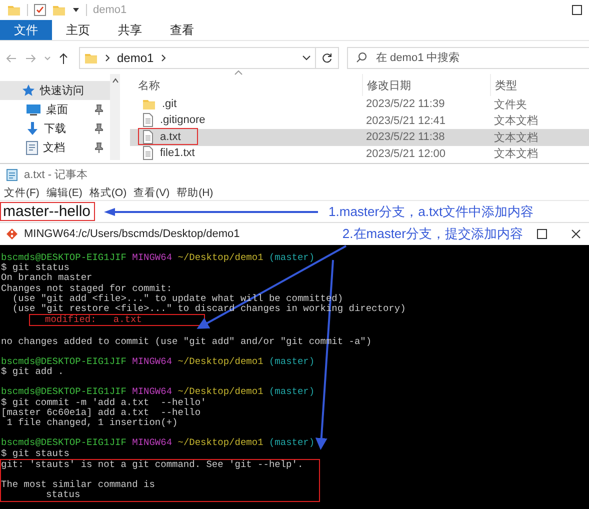 The image size is (589, 509). Describe the element at coordinates (22, 193) in the screenshot. I see `menu-item: 文件(F)` at that location.